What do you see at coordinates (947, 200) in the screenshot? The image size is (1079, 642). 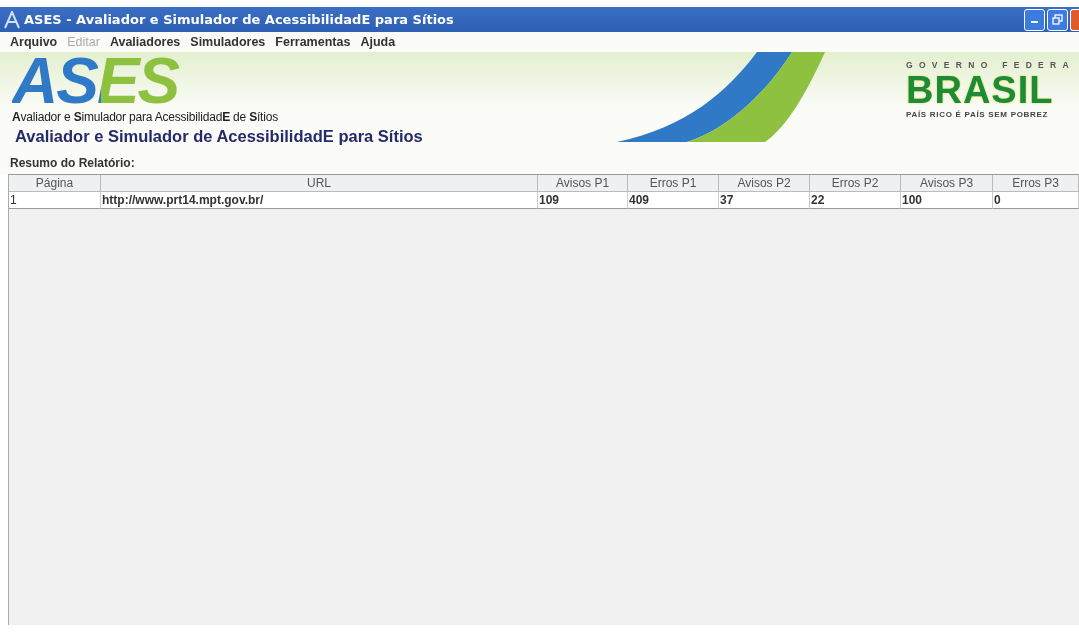 I see `table-cell: 100` at bounding box center [947, 200].